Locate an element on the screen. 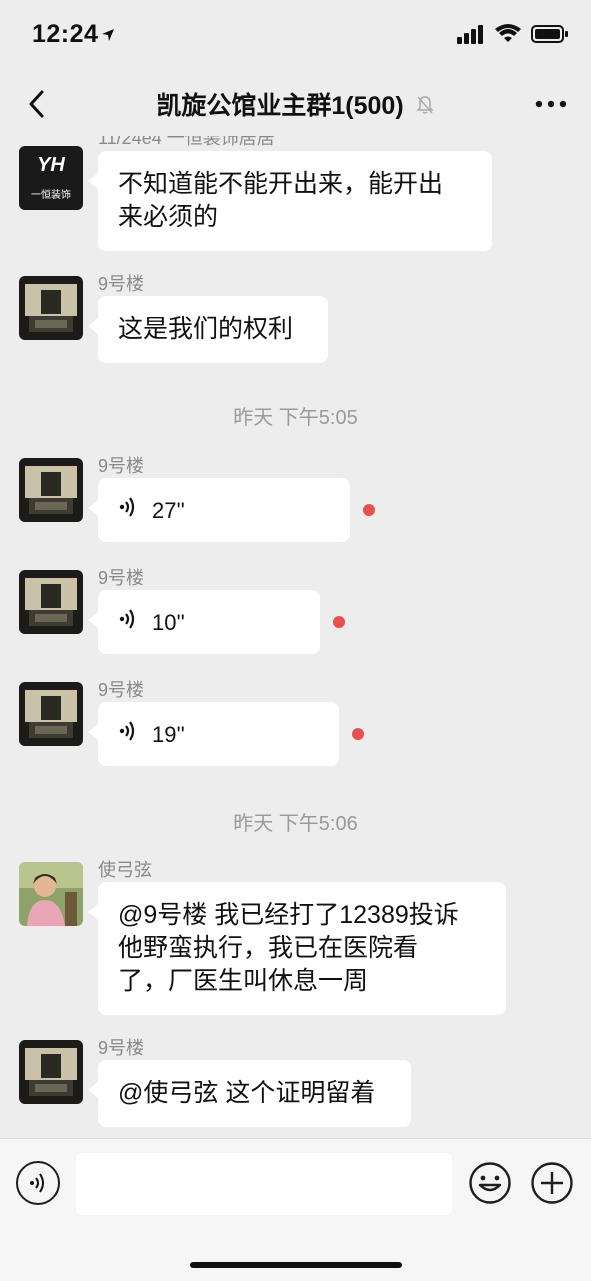  voice-bubble: 27'' is located at coordinates (219, 510).